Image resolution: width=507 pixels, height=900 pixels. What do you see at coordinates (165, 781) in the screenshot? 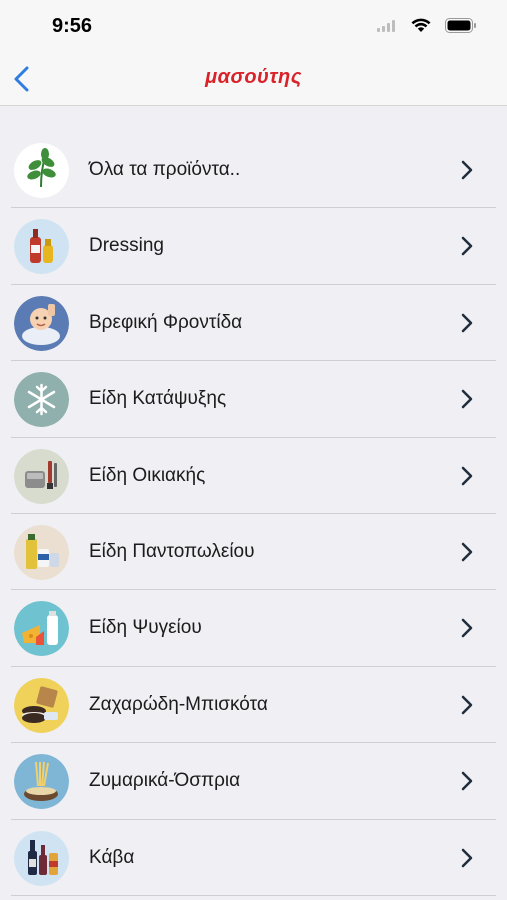
I see `category-label: Ζυμαρικά-Όσπρια` at bounding box center [165, 781].